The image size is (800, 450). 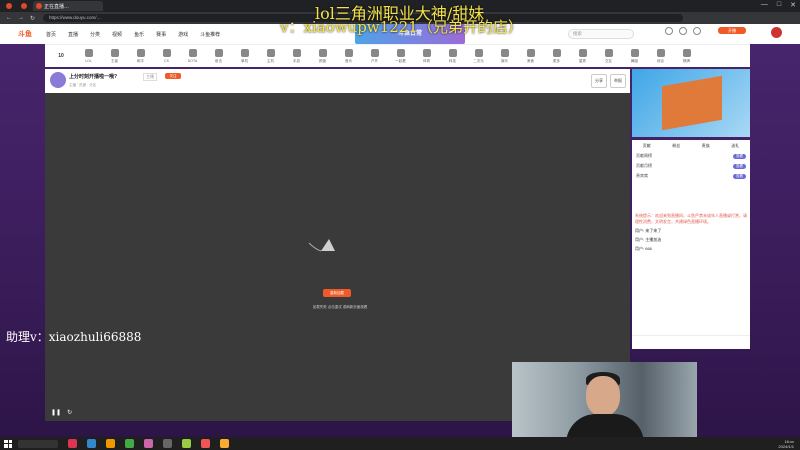 I want to click on category-item: 星秀, so click(x=582, y=56).